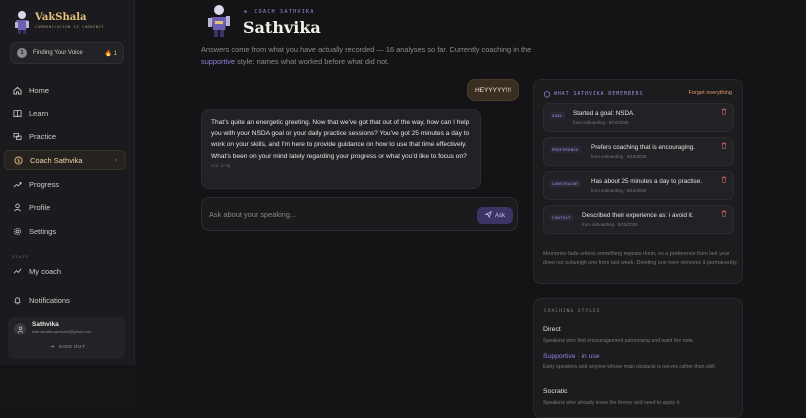  Describe the element at coordinates (21, 256) in the screenshot. I see `staff-heading: STAFF` at that location.